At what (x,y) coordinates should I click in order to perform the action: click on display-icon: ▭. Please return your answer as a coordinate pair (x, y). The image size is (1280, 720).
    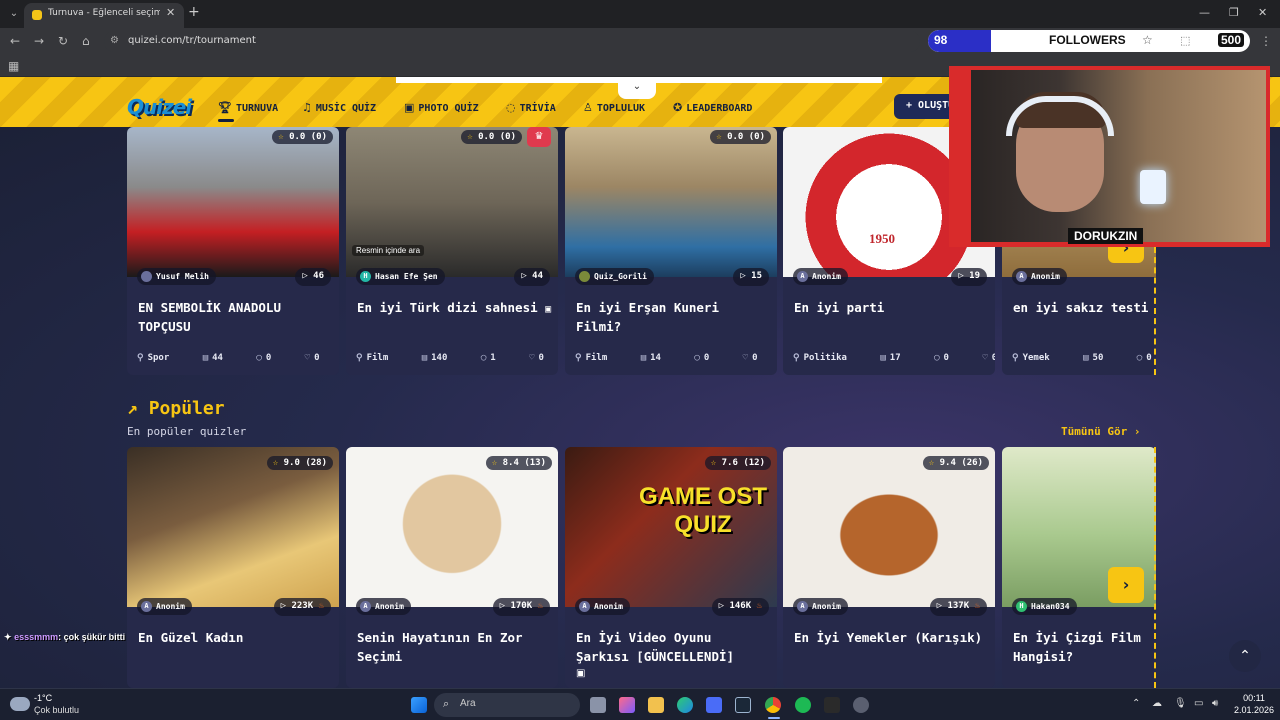
    Looking at the image, I should click on (1198, 703).